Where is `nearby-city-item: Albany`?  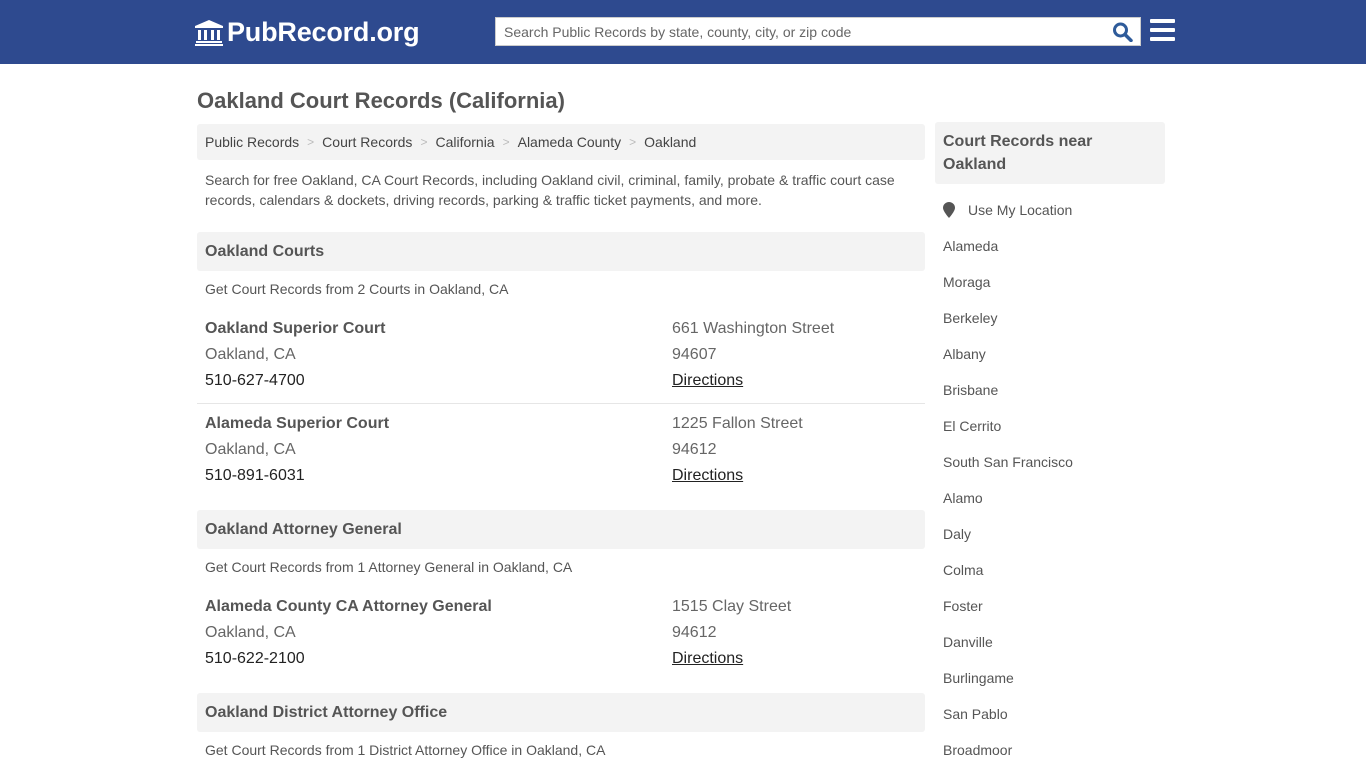 nearby-city-item: Albany is located at coordinates (1008, 364).